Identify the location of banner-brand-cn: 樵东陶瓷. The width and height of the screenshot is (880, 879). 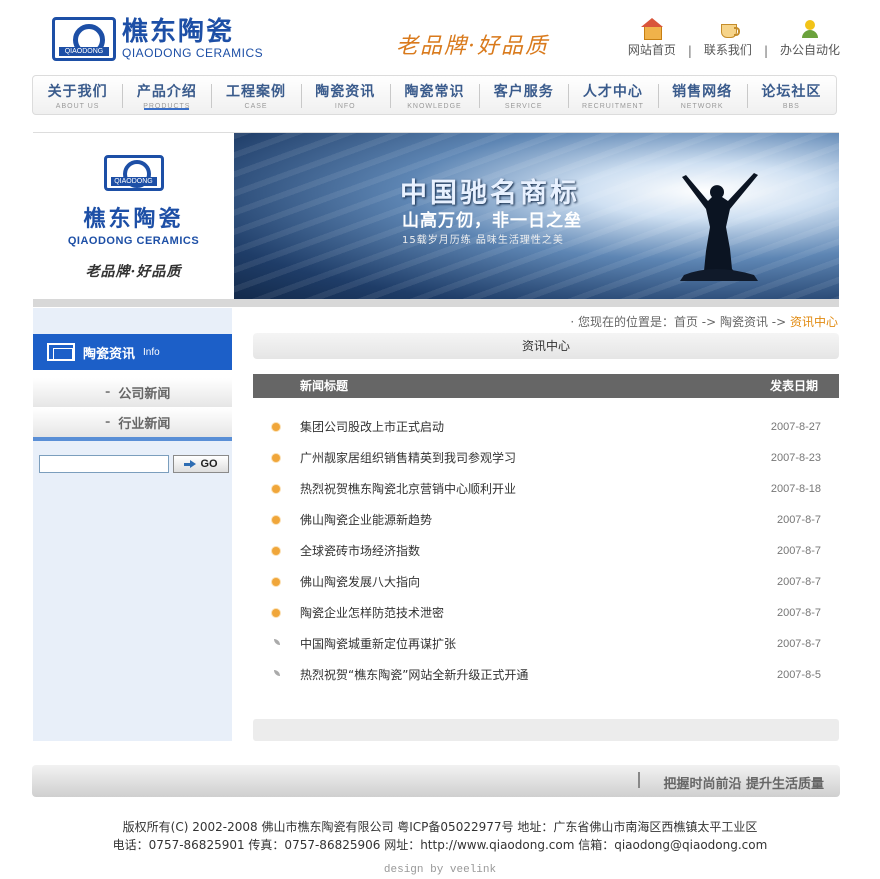
(133, 219).